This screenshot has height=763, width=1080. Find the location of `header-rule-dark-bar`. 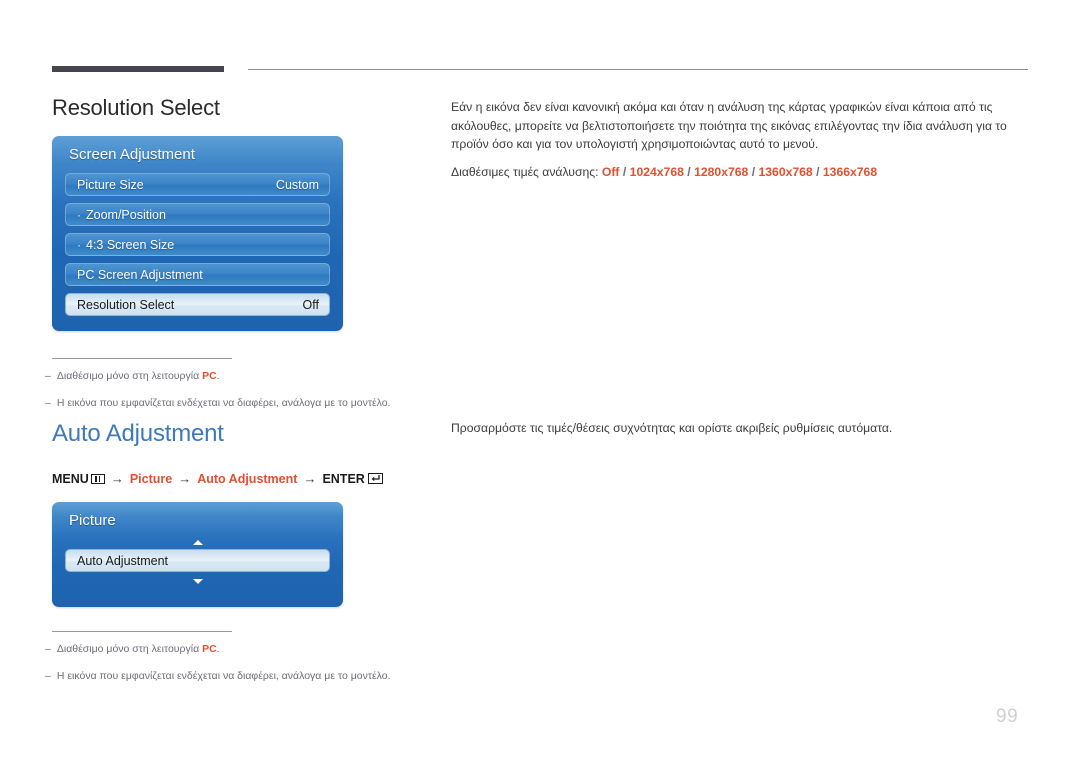

header-rule-dark-bar is located at coordinates (138, 69).